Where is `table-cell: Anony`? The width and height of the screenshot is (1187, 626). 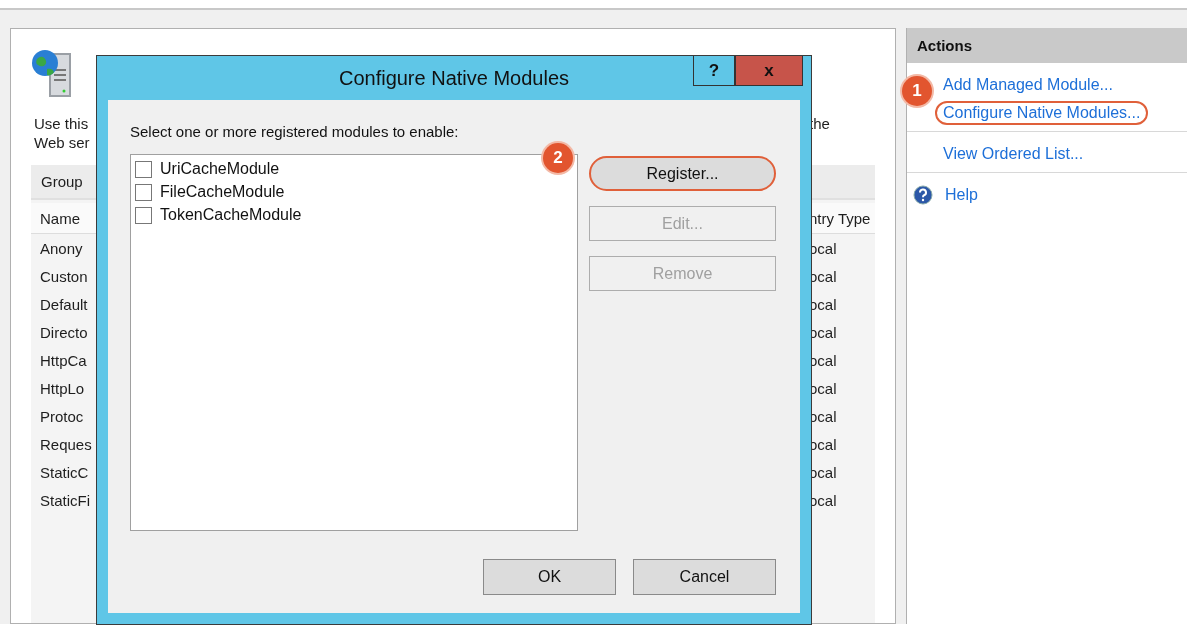 table-cell: Anony is located at coordinates (61, 248).